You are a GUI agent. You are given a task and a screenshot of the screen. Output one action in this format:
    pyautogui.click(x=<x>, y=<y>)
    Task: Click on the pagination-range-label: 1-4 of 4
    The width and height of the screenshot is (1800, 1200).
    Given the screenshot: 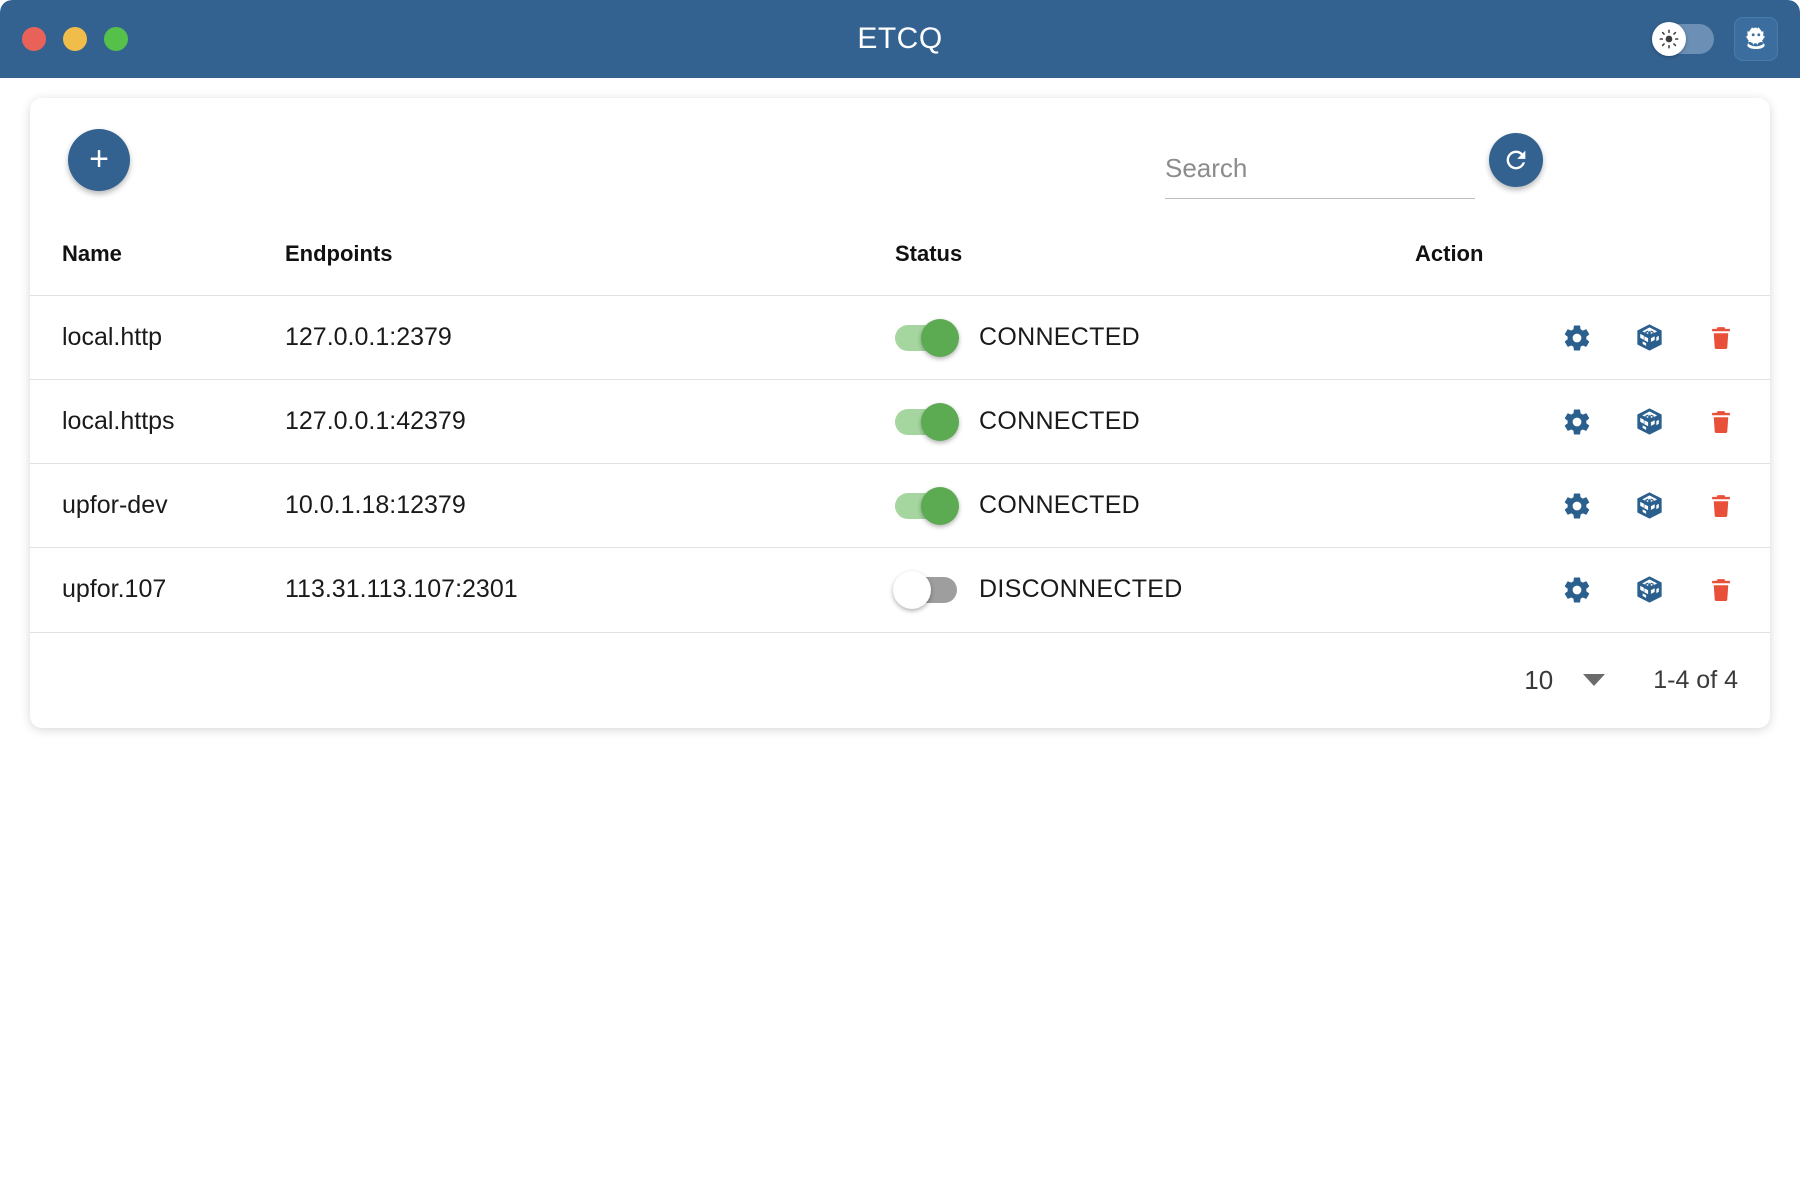 What is the action you would take?
    pyautogui.click(x=1695, y=679)
    